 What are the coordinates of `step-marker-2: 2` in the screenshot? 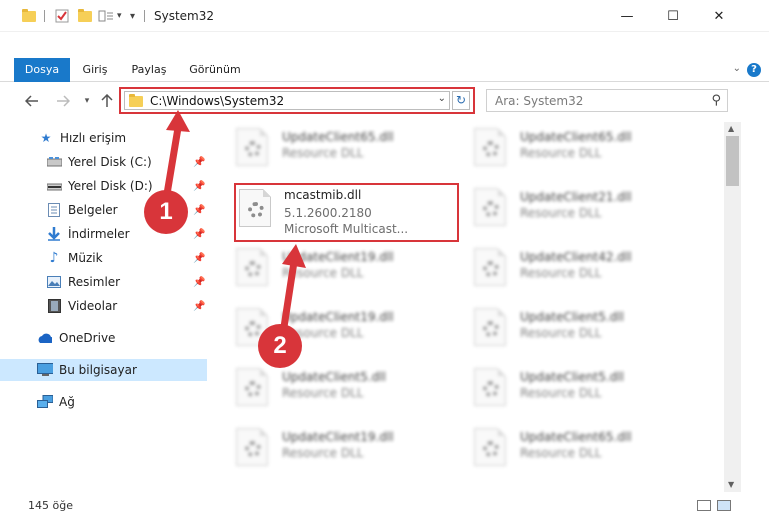 It's located at (280, 346).